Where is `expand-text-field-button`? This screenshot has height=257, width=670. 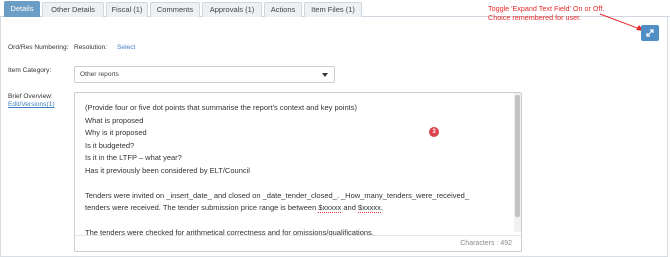
expand-text-field-button is located at coordinates (650, 33).